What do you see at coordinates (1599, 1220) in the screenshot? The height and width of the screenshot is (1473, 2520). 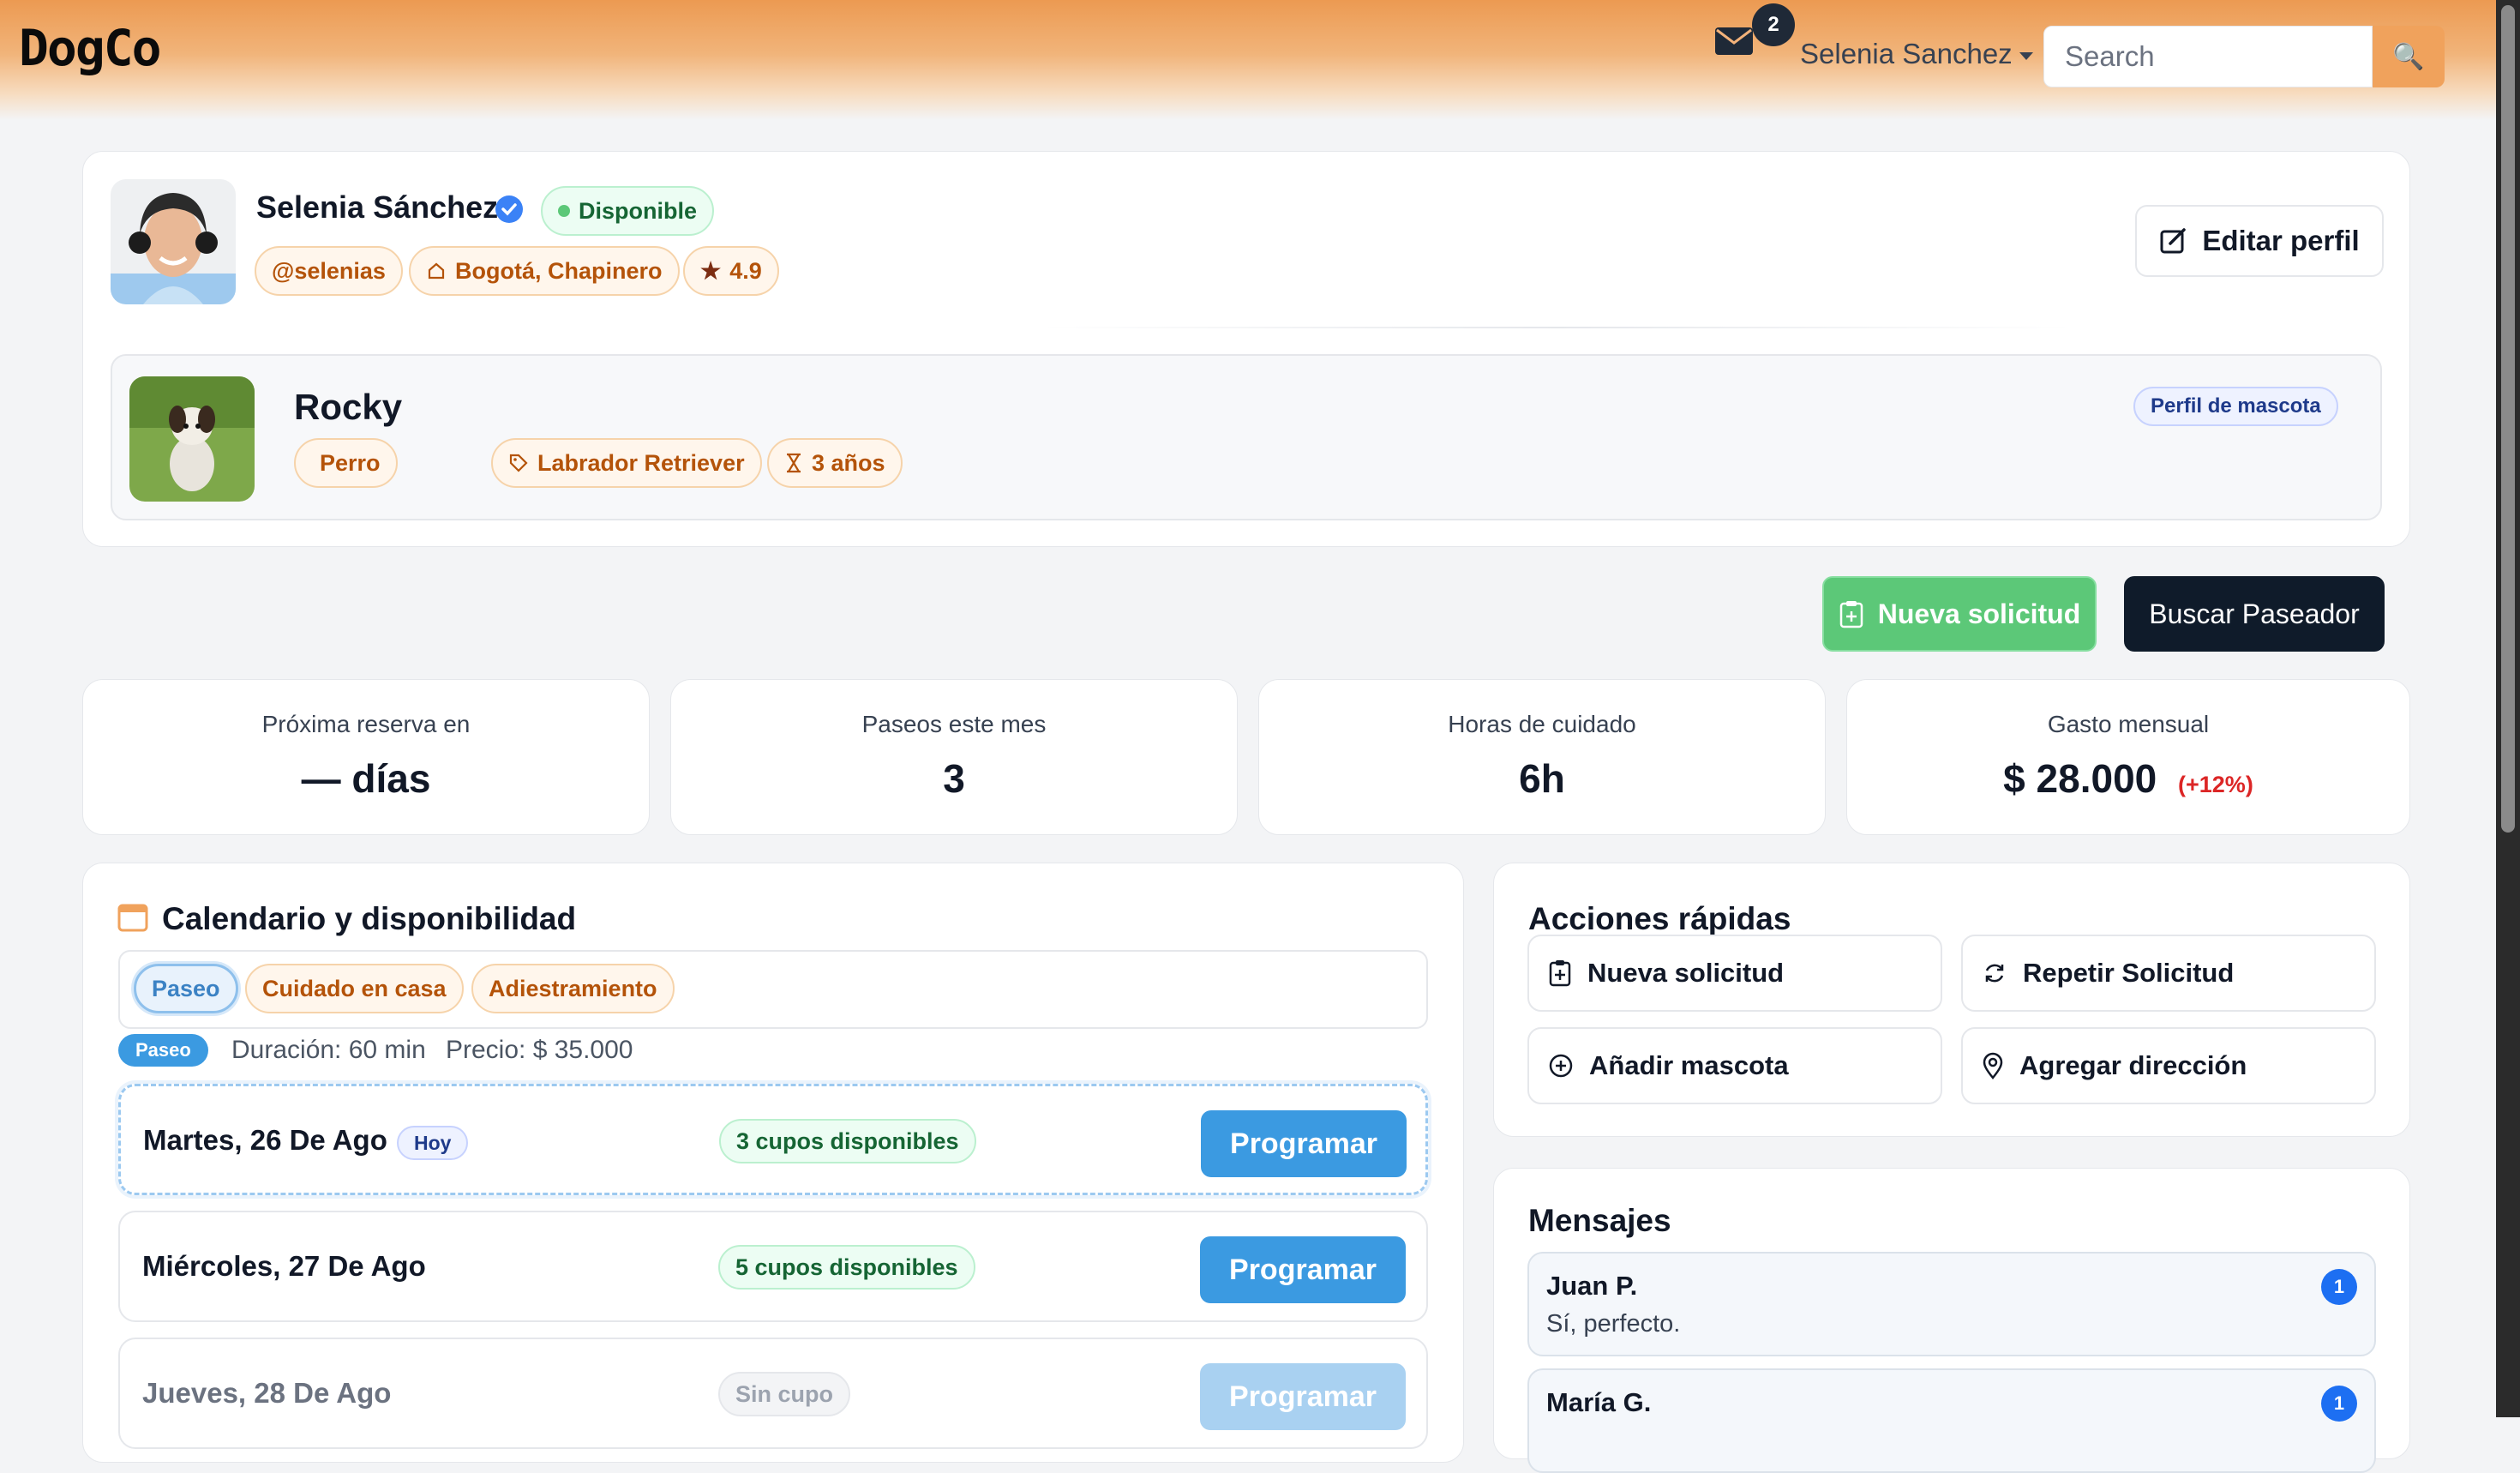 I see `messages-title: Mensajes` at bounding box center [1599, 1220].